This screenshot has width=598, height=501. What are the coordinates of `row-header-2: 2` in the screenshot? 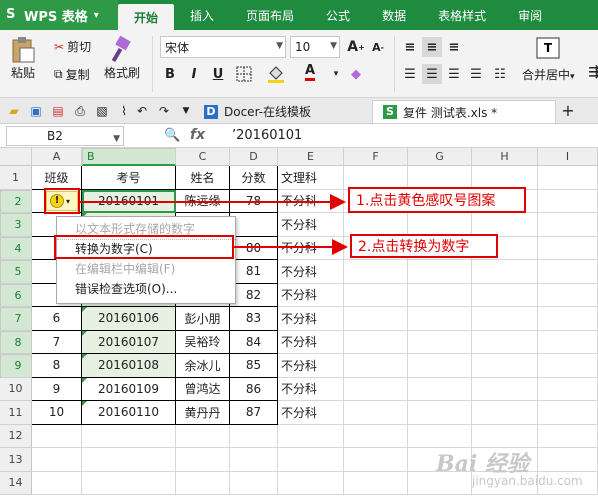 It's located at (16, 201).